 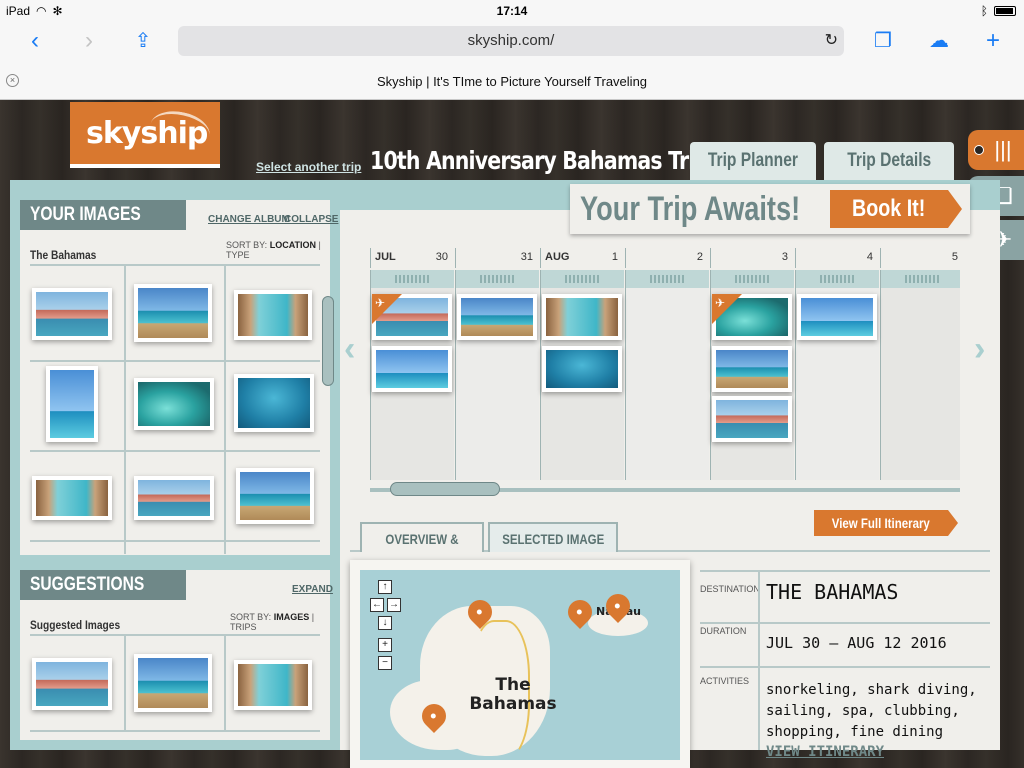 I want to click on new-tab-icon: +, so click(x=993, y=41).